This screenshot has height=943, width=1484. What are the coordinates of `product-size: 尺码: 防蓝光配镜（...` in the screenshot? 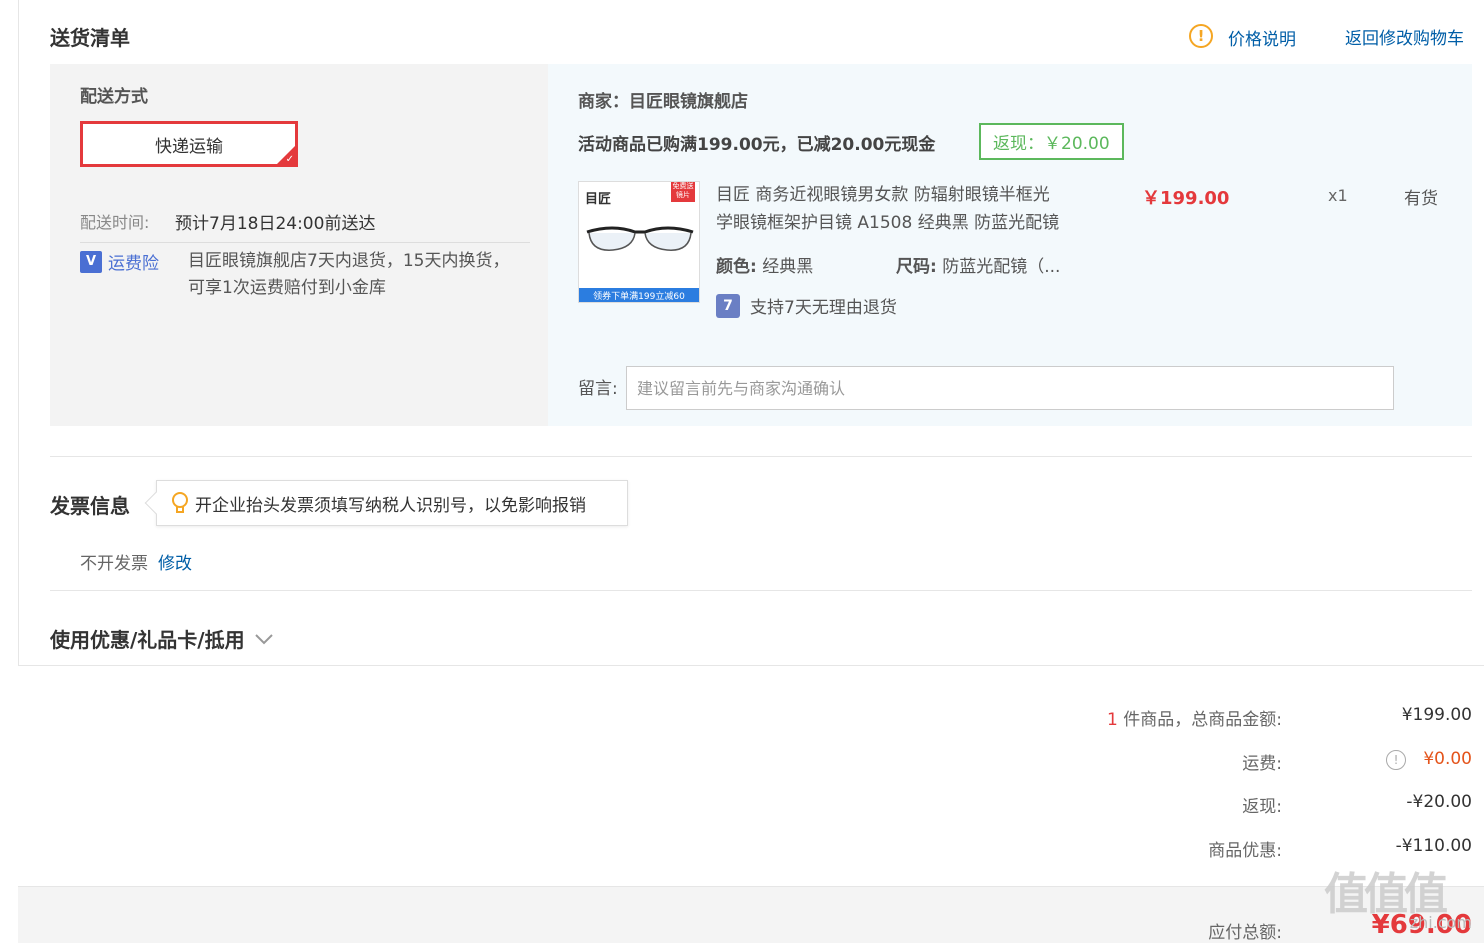 It's located at (978, 264).